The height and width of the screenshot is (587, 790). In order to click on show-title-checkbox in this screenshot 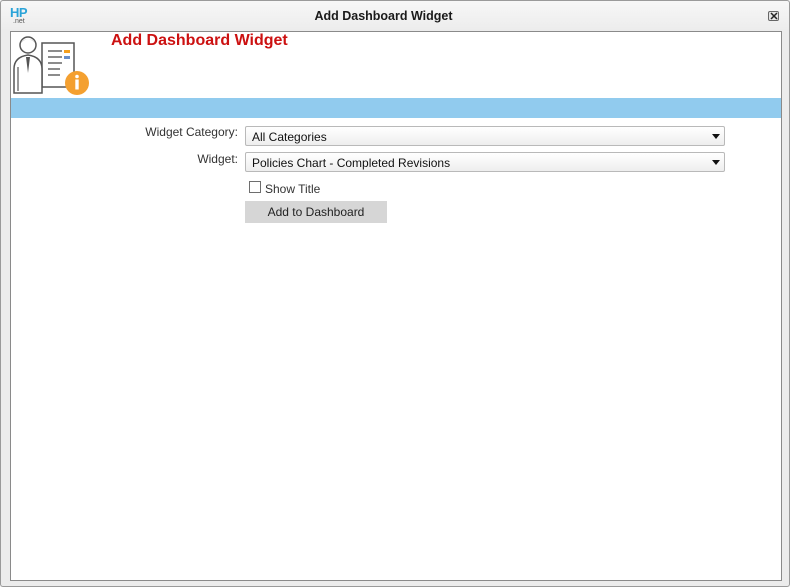, I will do `click(255, 187)`.